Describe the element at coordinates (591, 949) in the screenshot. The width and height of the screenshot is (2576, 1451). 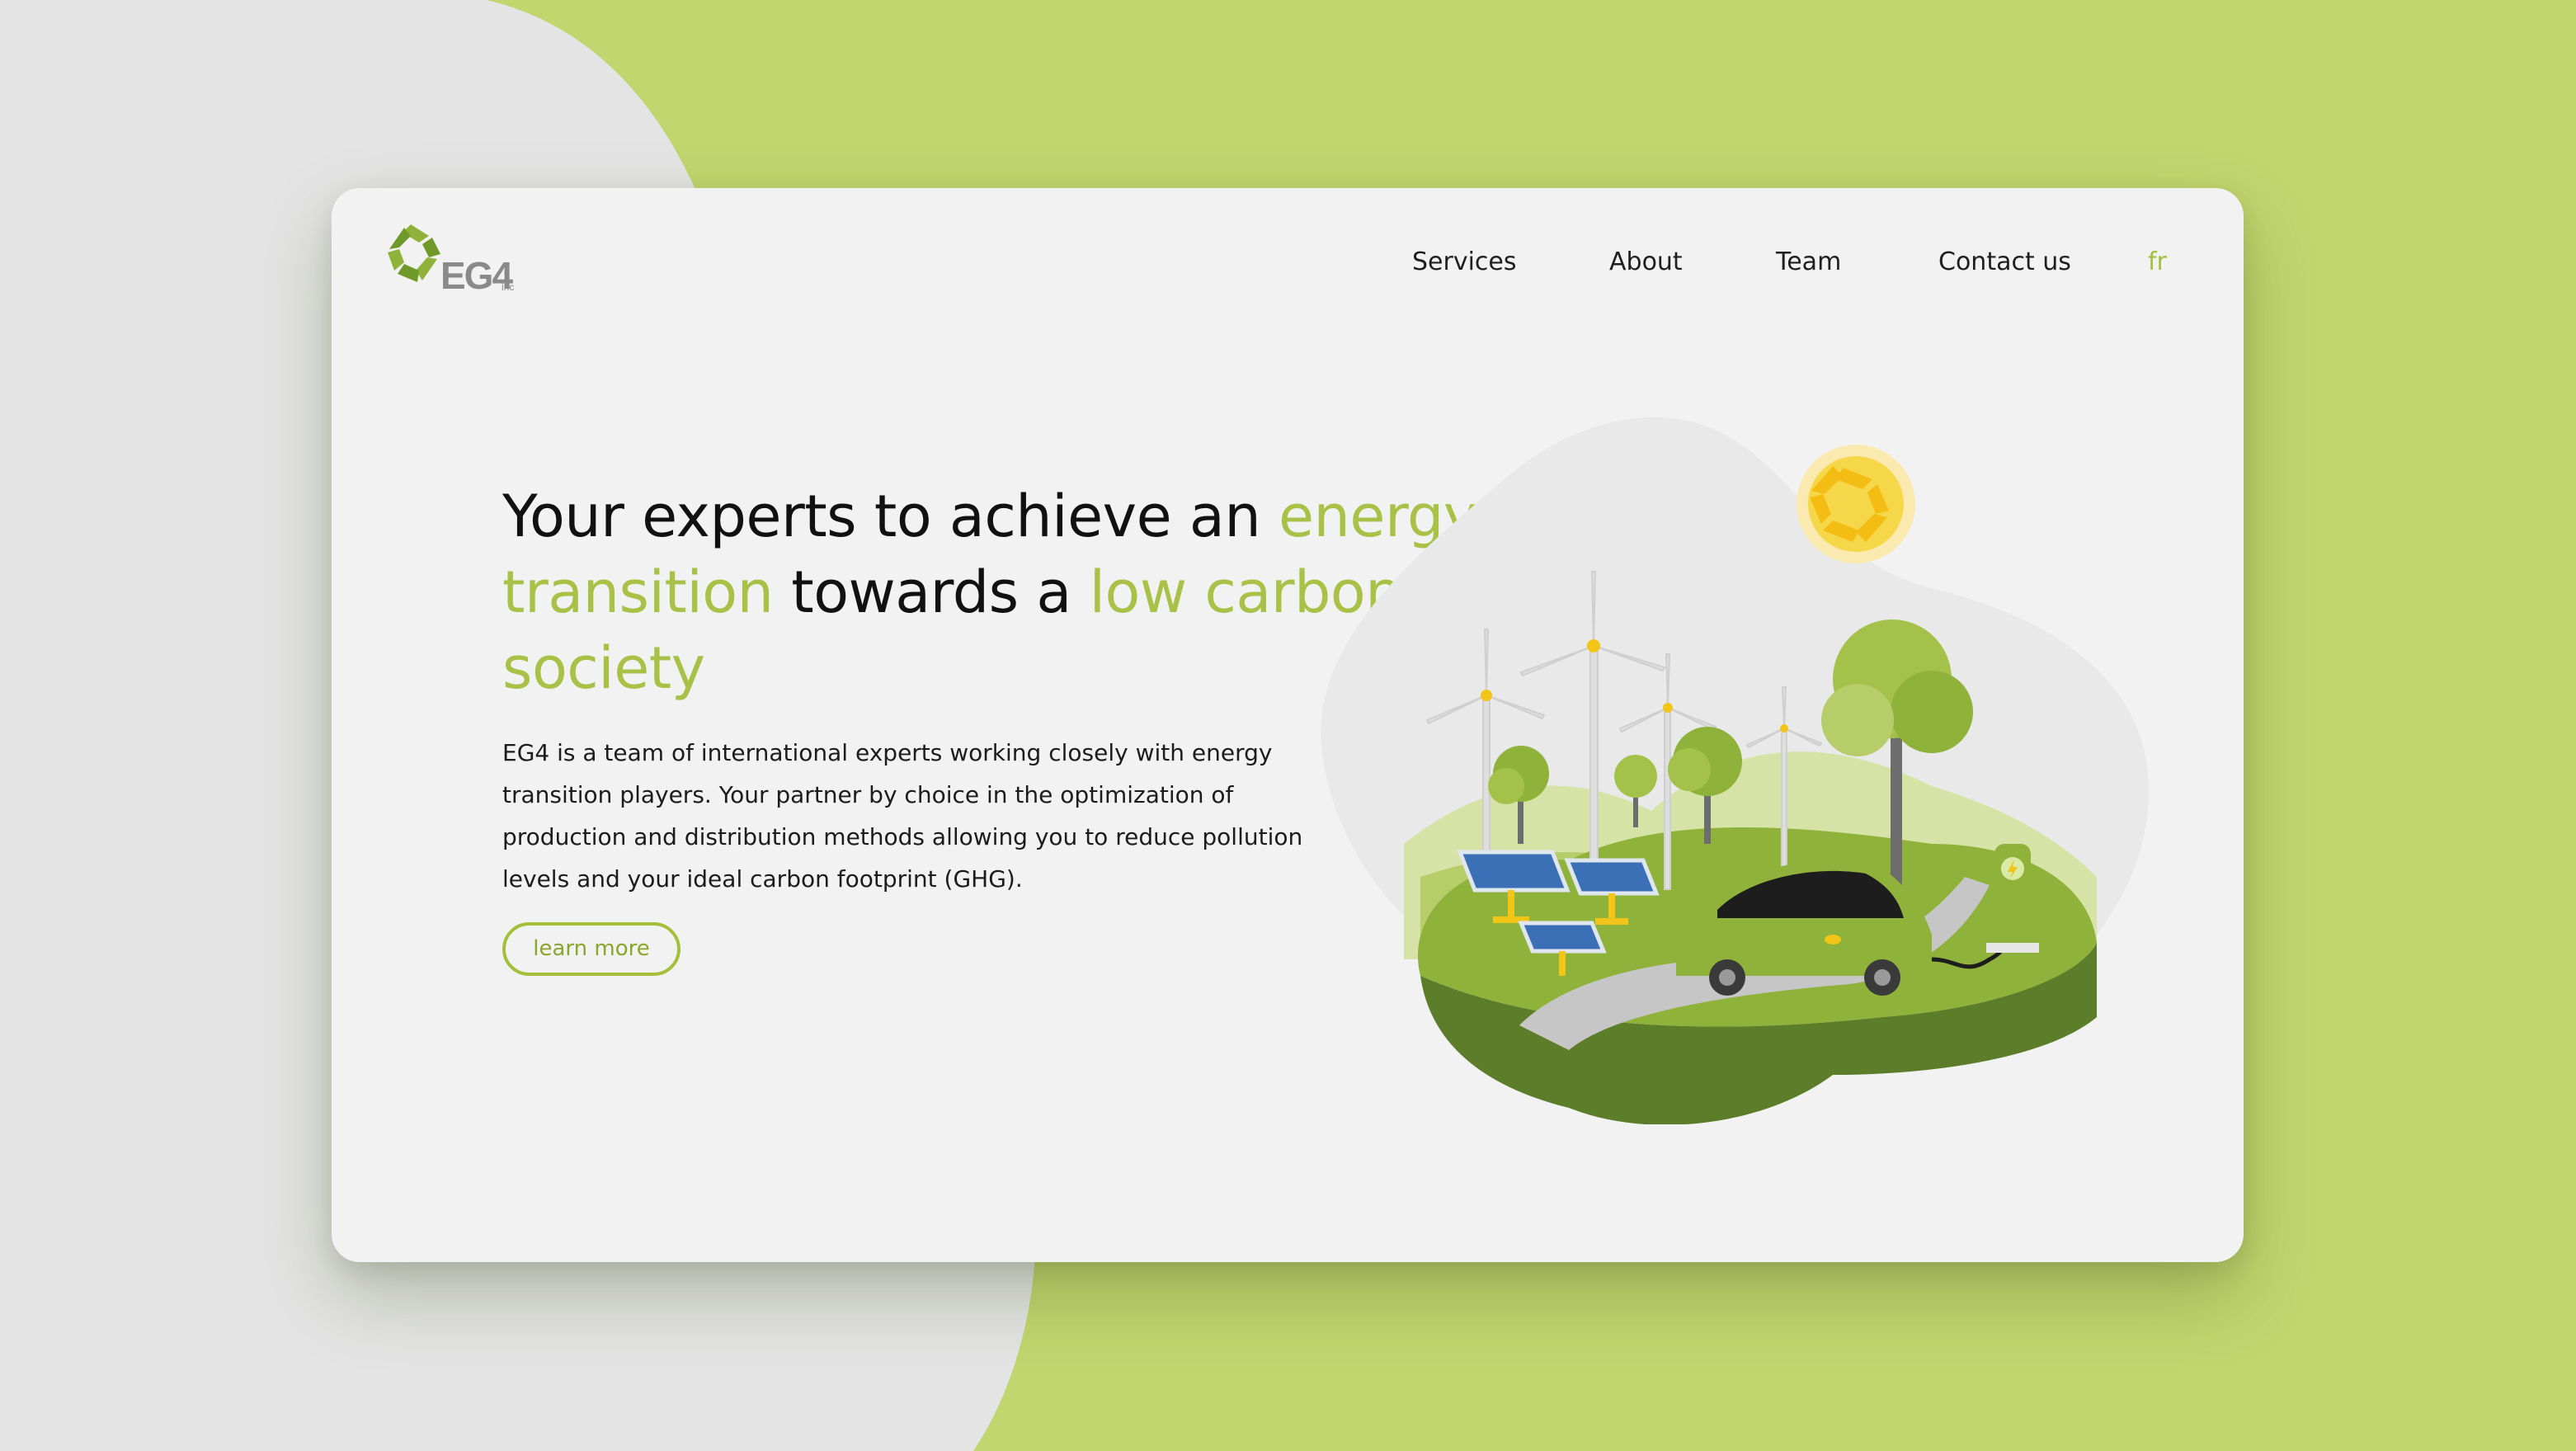
I see `learn-more-button: learn more` at that location.